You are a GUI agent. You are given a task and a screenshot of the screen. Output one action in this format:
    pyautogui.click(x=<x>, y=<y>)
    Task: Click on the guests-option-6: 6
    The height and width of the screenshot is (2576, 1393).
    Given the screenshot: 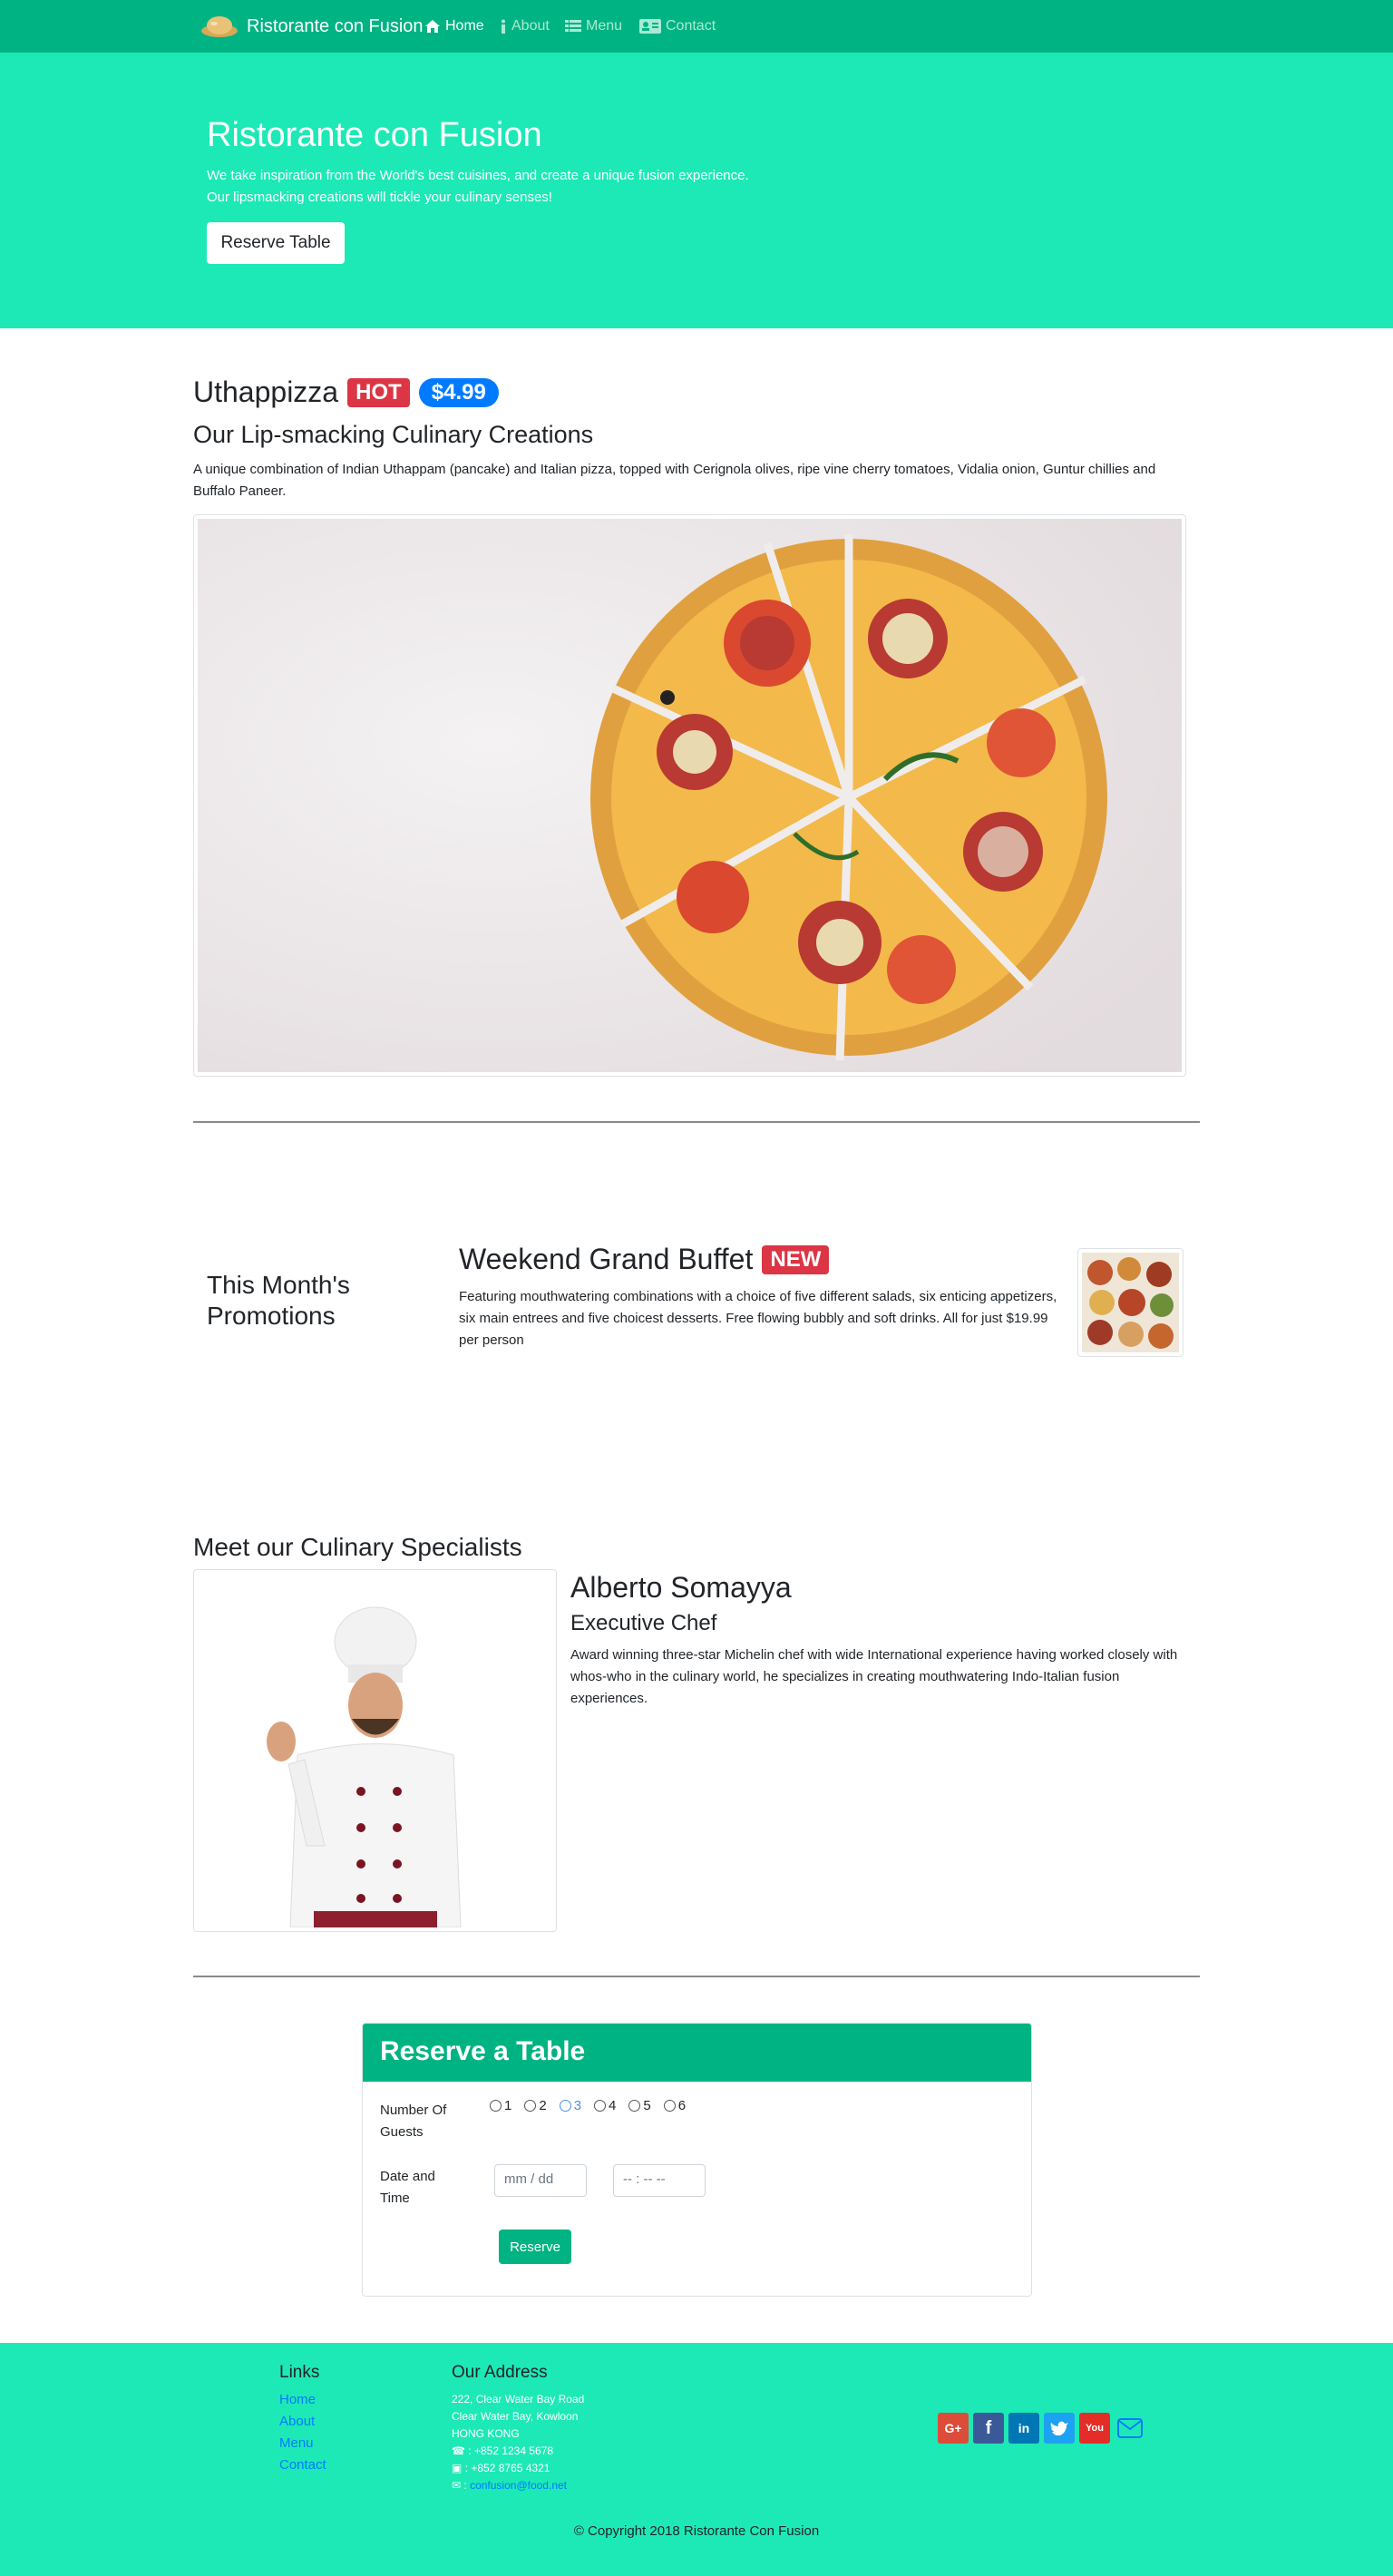 What is the action you would take?
    pyautogui.click(x=674, y=2105)
    